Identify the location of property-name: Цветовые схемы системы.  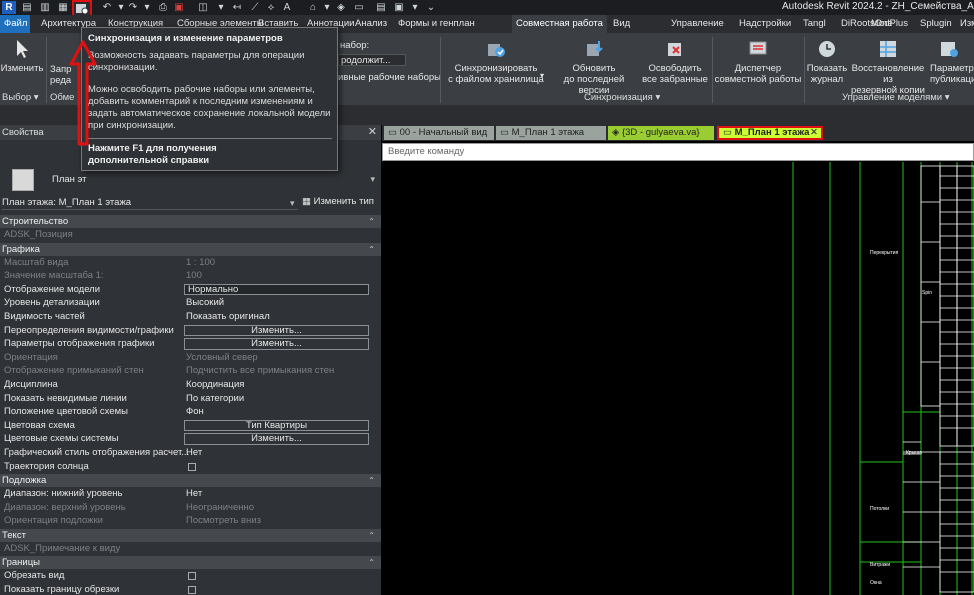
(61, 439).